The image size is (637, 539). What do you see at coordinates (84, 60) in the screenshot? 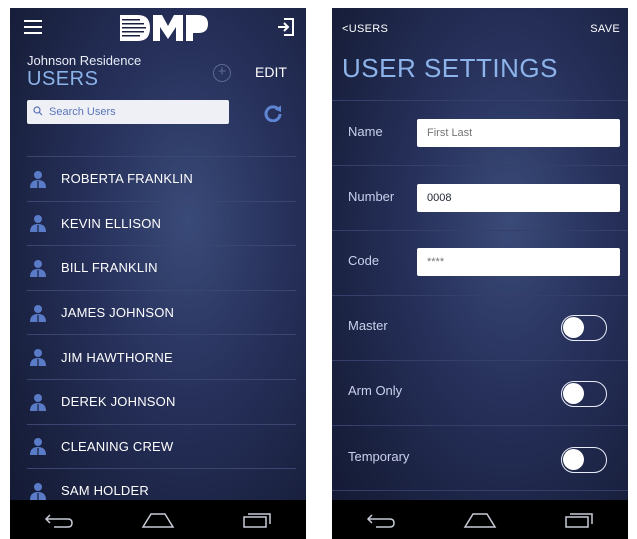
I see `residence-name: Johnson Residence` at bounding box center [84, 60].